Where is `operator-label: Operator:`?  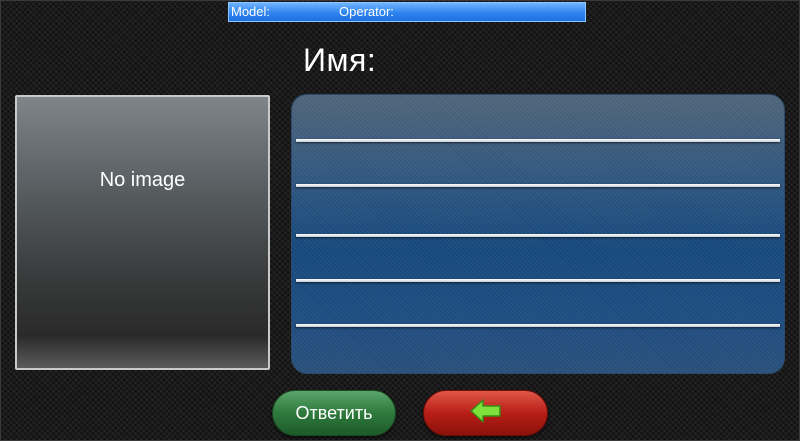
operator-label: Operator: is located at coordinates (366, 11).